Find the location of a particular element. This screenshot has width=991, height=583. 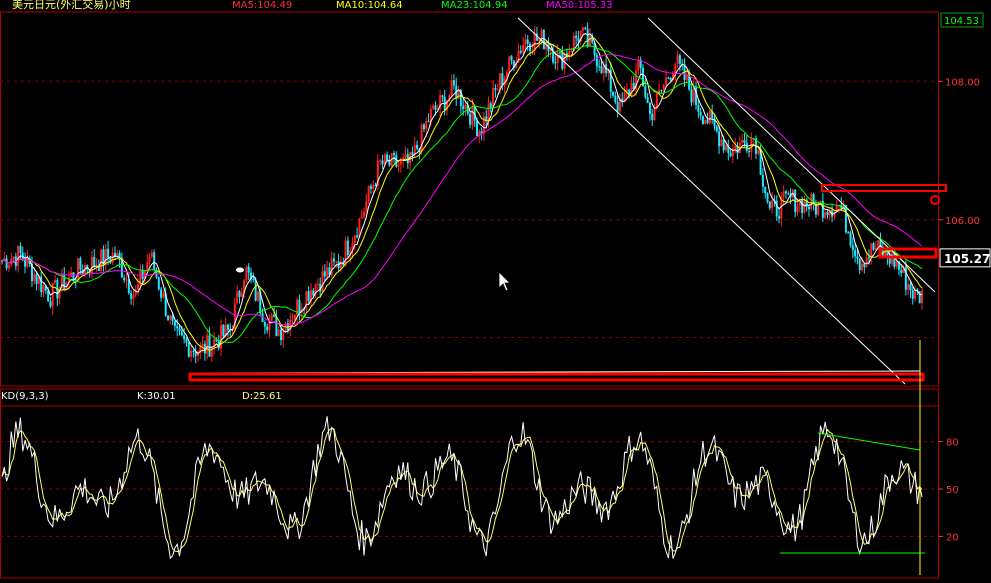

legend-item-ma5: MA5:104.49 is located at coordinates (262, 5).